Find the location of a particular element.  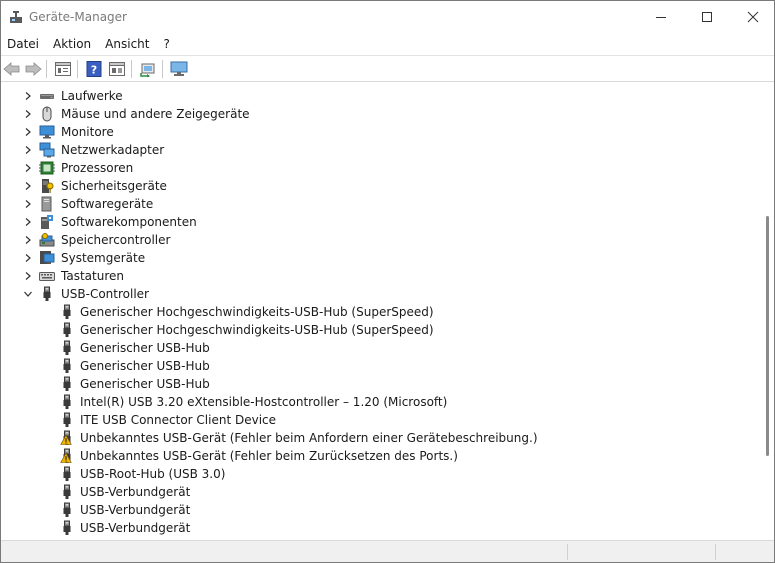

window-title: Geräte-Manager is located at coordinates (78, 17).